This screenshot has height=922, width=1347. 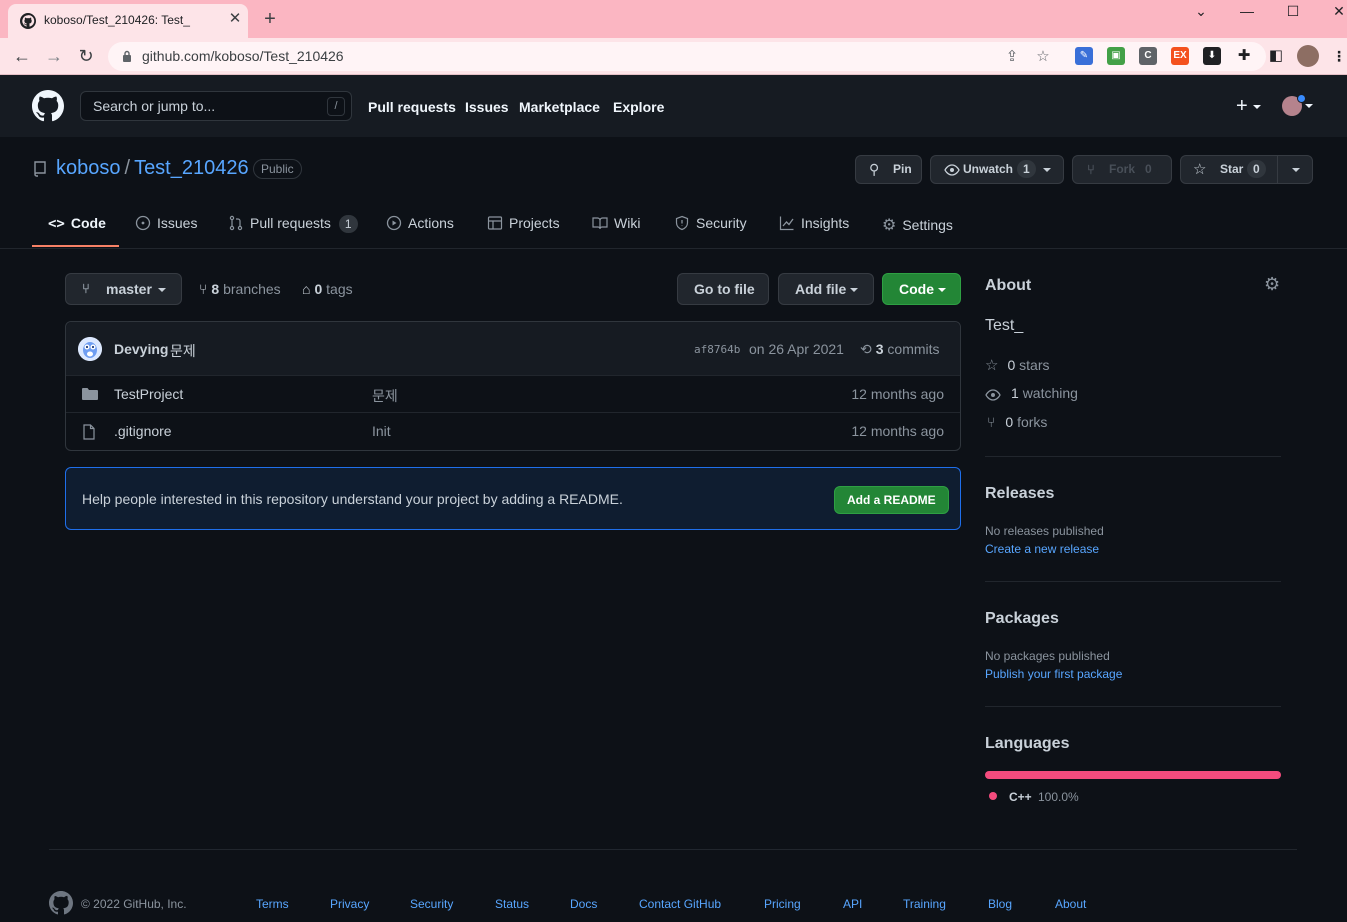 What do you see at coordinates (1022, 619) in the screenshot?
I see `packages-heading: Packages` at bounding box center [1022, 619].